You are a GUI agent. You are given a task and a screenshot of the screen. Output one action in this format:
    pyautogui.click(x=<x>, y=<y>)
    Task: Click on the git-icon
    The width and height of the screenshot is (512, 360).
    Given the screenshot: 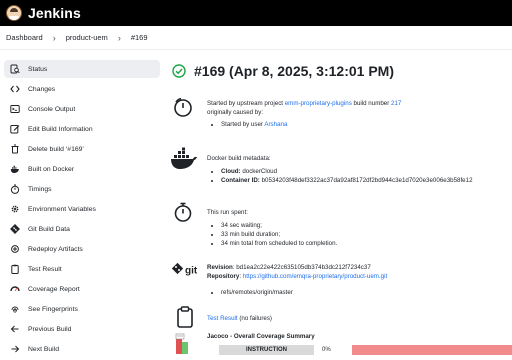 What is the action you would take?
    pyautogui.click(x=15, y=229)
    